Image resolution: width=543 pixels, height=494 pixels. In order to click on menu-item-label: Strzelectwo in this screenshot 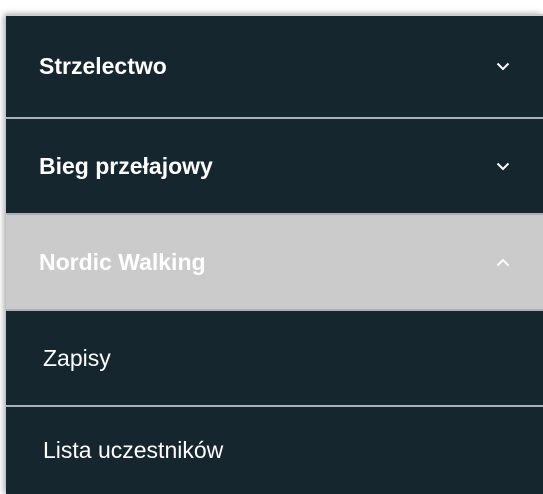, I will do `click(103, 66)`.